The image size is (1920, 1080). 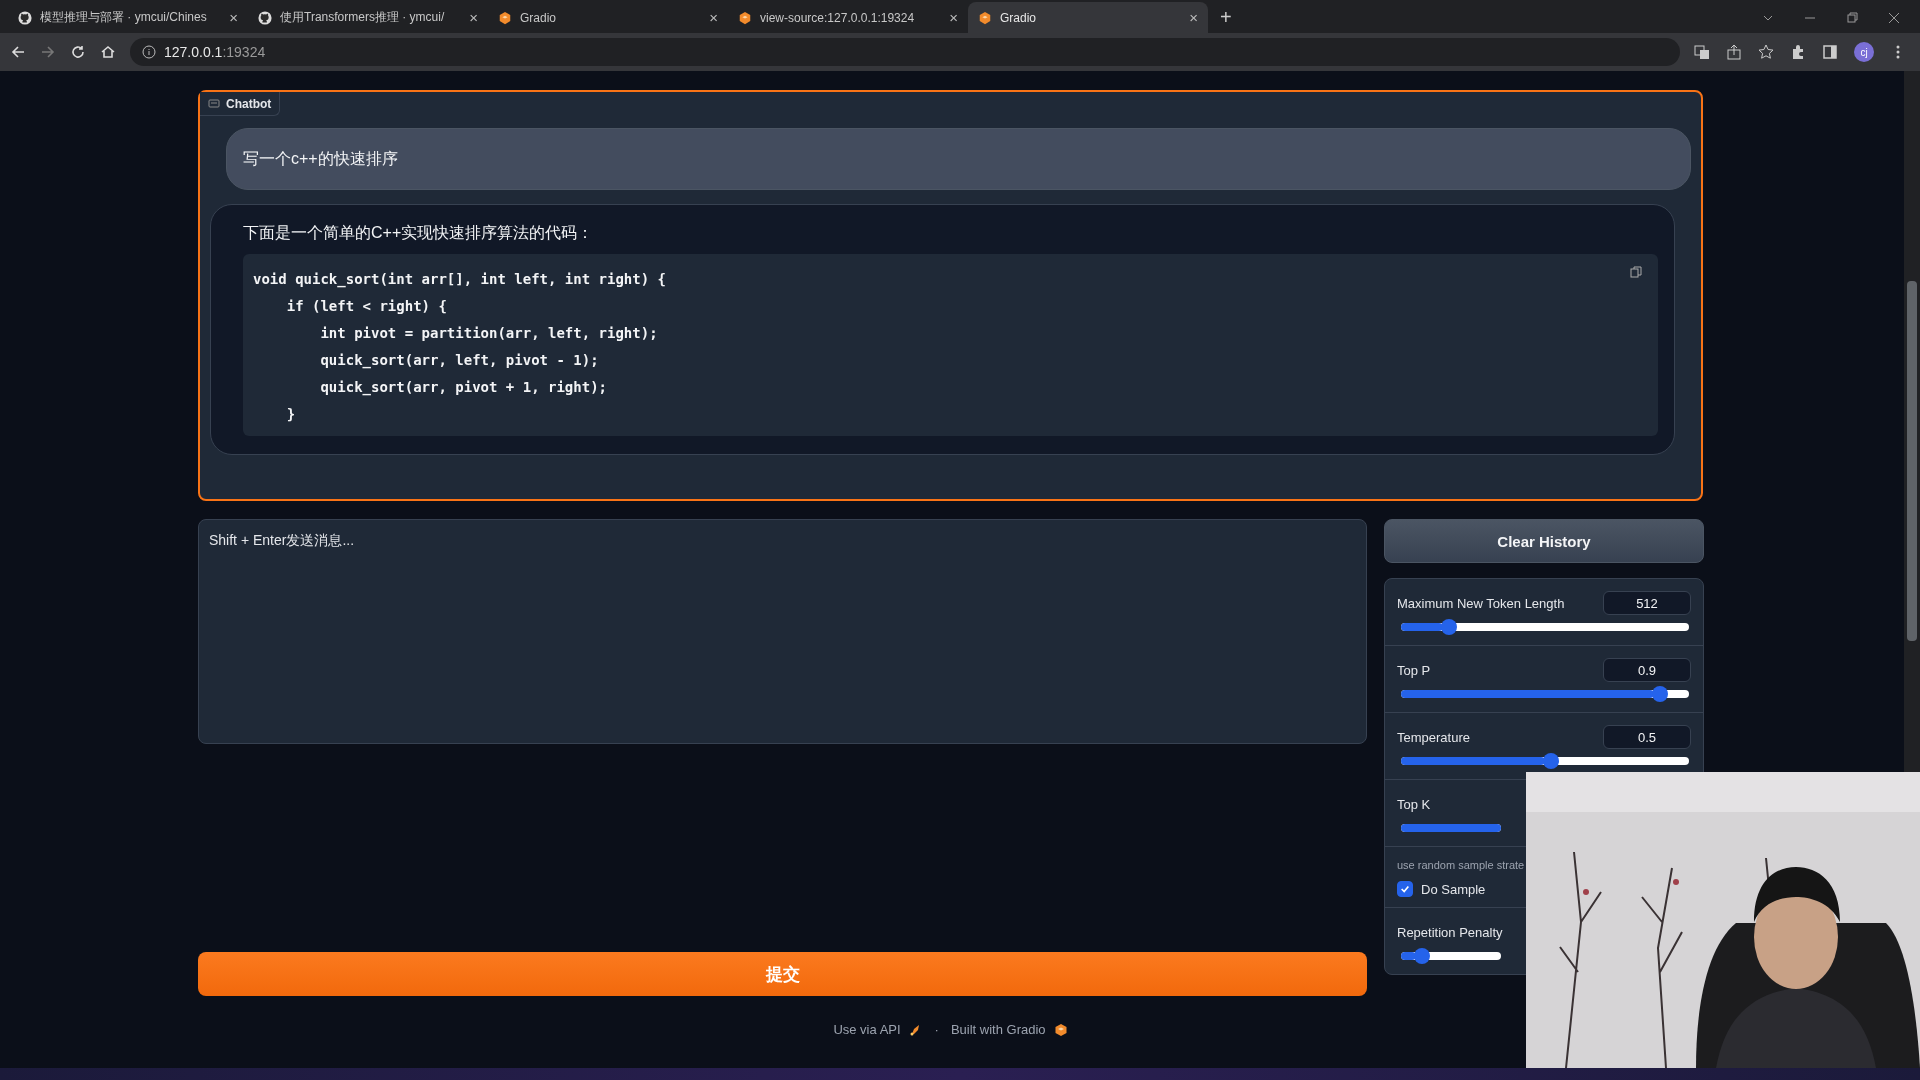 What do you see at coordinates (320, 158) in the screenshot?
I see `message-text: 写一个c++的快速排序` at bounding box center [320, 158].